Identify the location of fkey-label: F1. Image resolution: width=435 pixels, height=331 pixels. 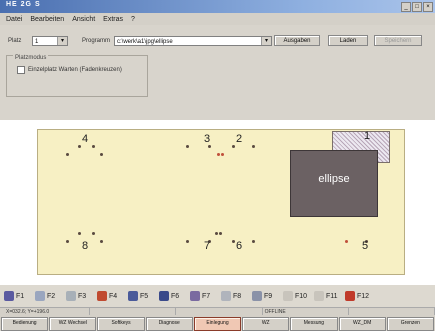
(20, 296).